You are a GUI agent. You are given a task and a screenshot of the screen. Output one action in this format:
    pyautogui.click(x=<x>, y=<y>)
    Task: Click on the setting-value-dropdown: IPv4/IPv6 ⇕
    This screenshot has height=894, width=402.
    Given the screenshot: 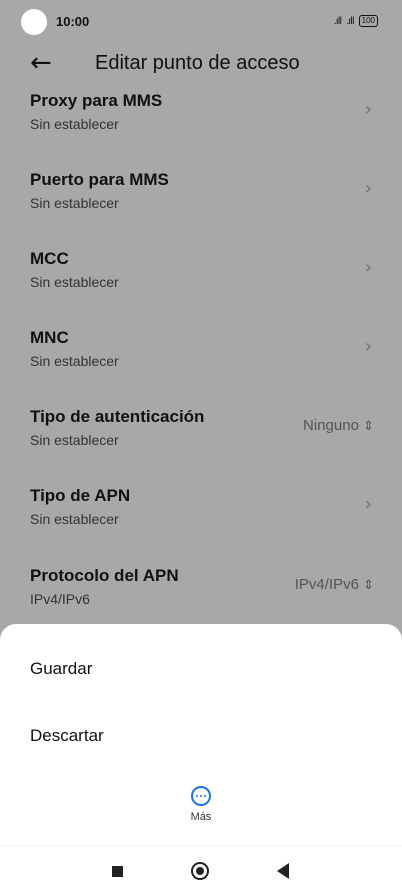 What is the action you would take?
    pyautogui.click(x=334, y=584)
    